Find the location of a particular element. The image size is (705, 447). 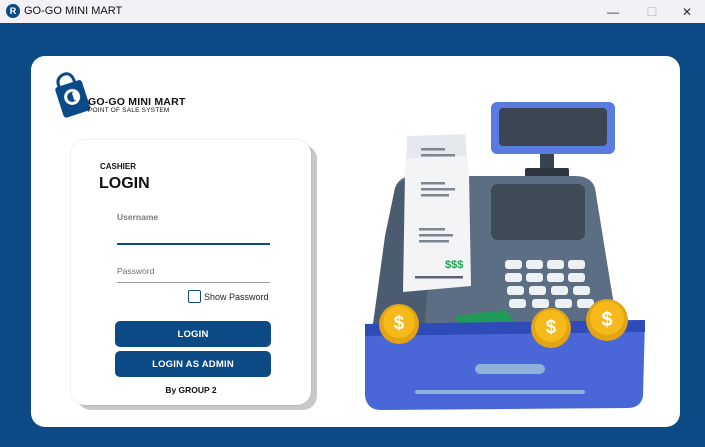

role-label: CASHIER is located at coordinates (118, 166).